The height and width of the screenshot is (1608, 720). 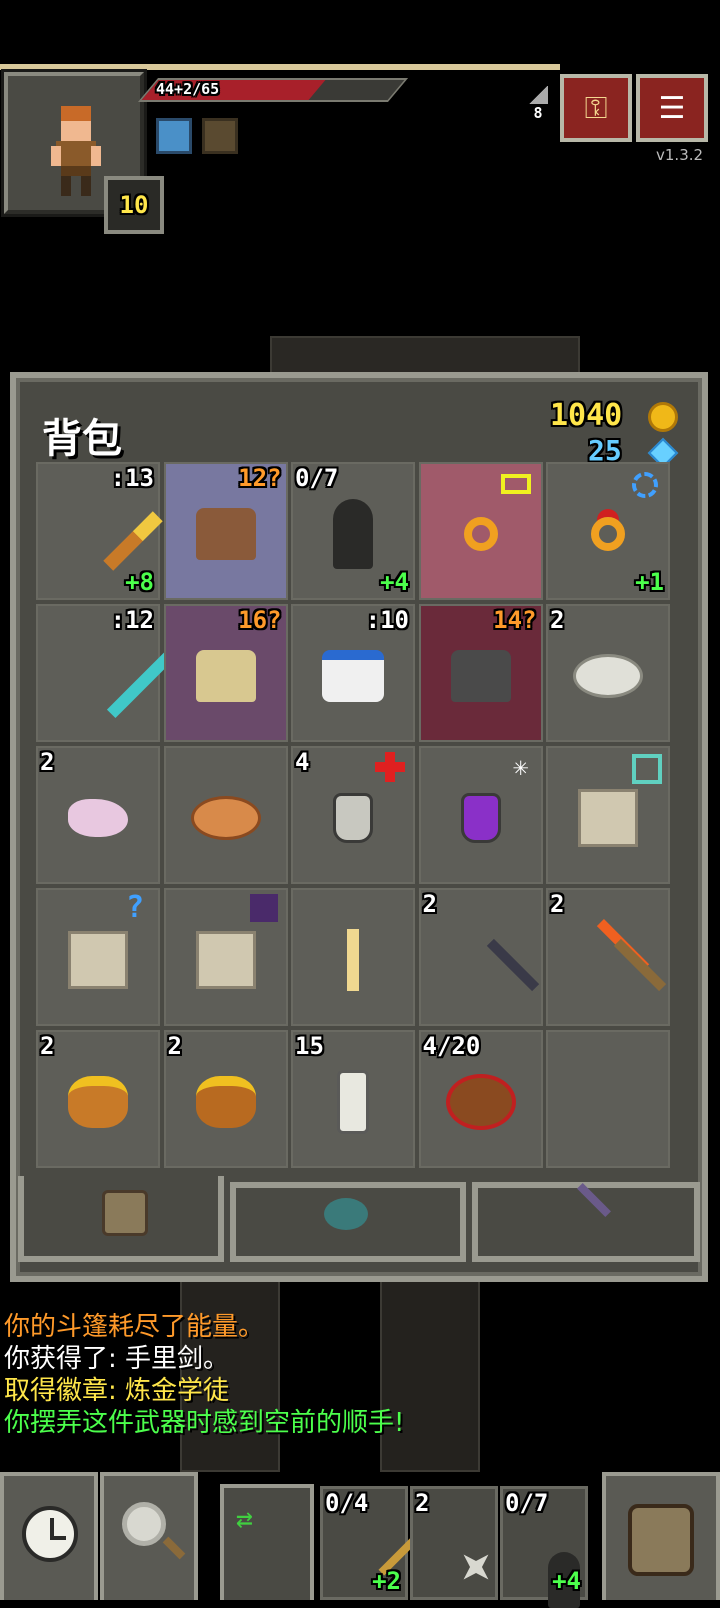 What do you see at coordinates (566, 1581) in the screenshot?
I see `quickslot-upgrade: +4` at bounding box center [566, 1581].